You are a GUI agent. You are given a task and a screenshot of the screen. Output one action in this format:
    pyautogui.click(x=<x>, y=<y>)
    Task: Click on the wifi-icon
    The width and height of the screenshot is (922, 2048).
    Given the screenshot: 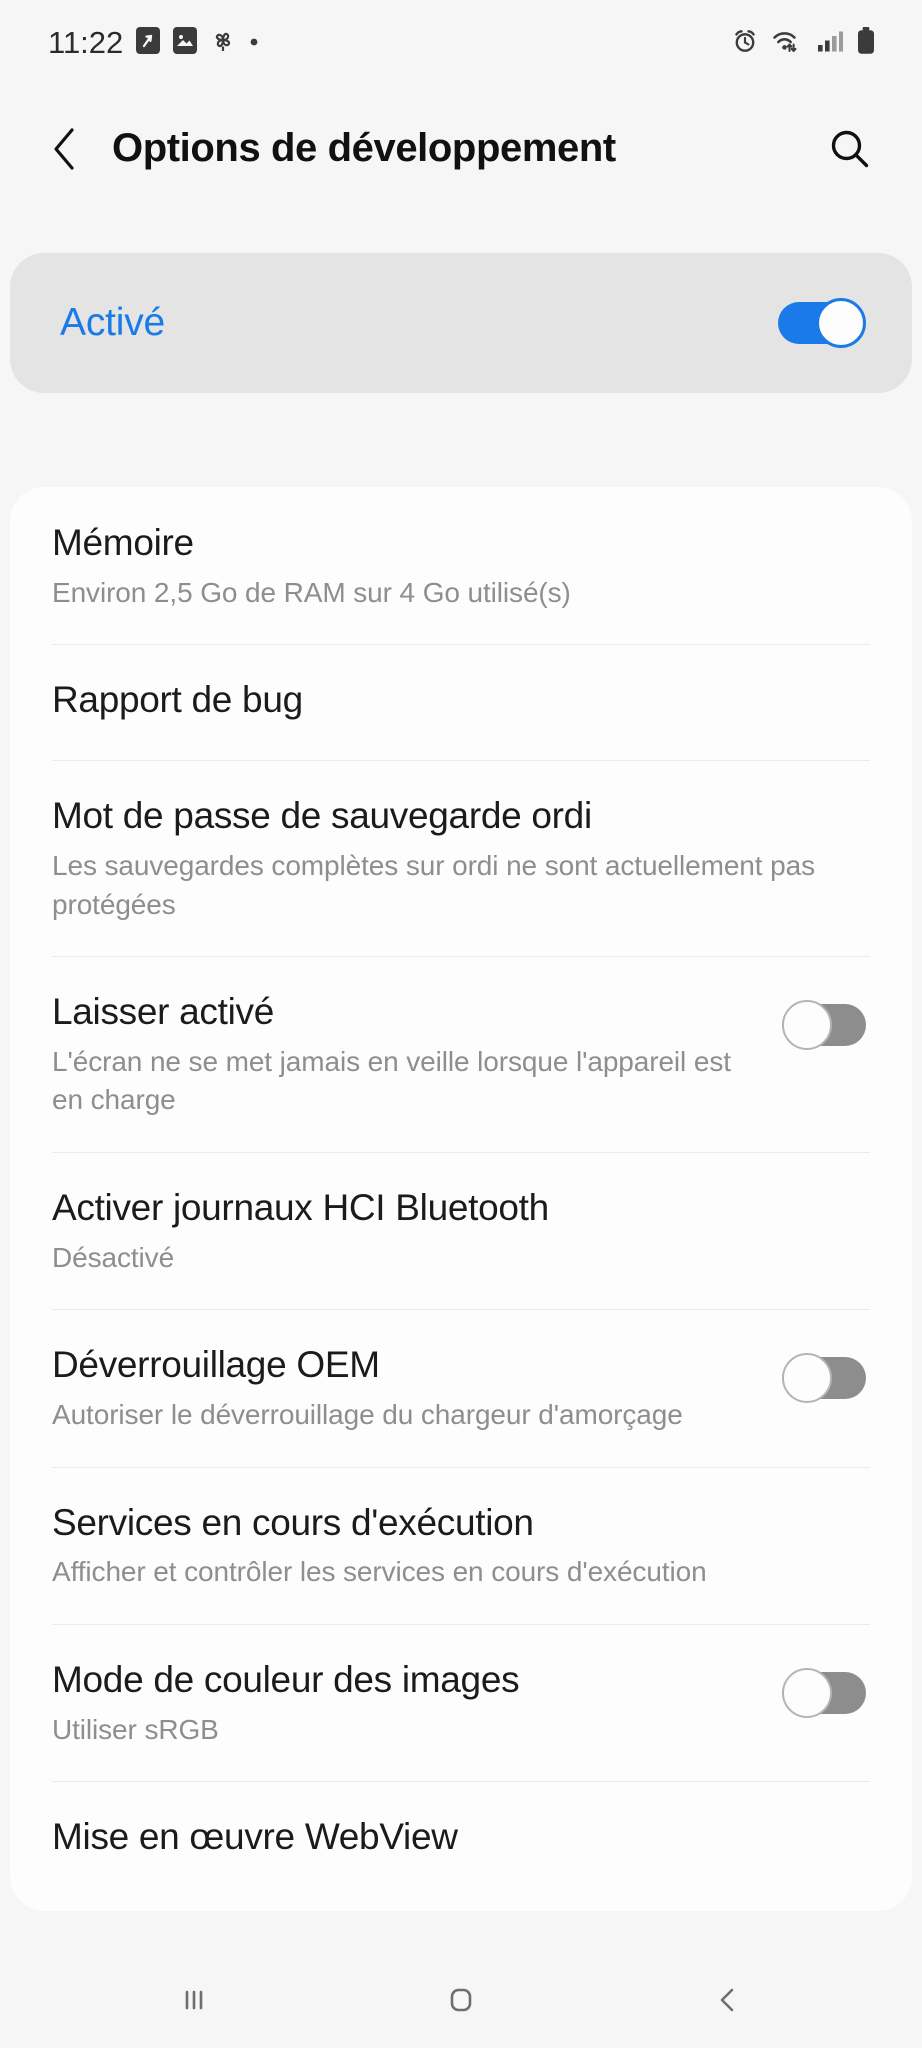 What is the action you would take?
    pyautogui.click(x=788, y=43)
    